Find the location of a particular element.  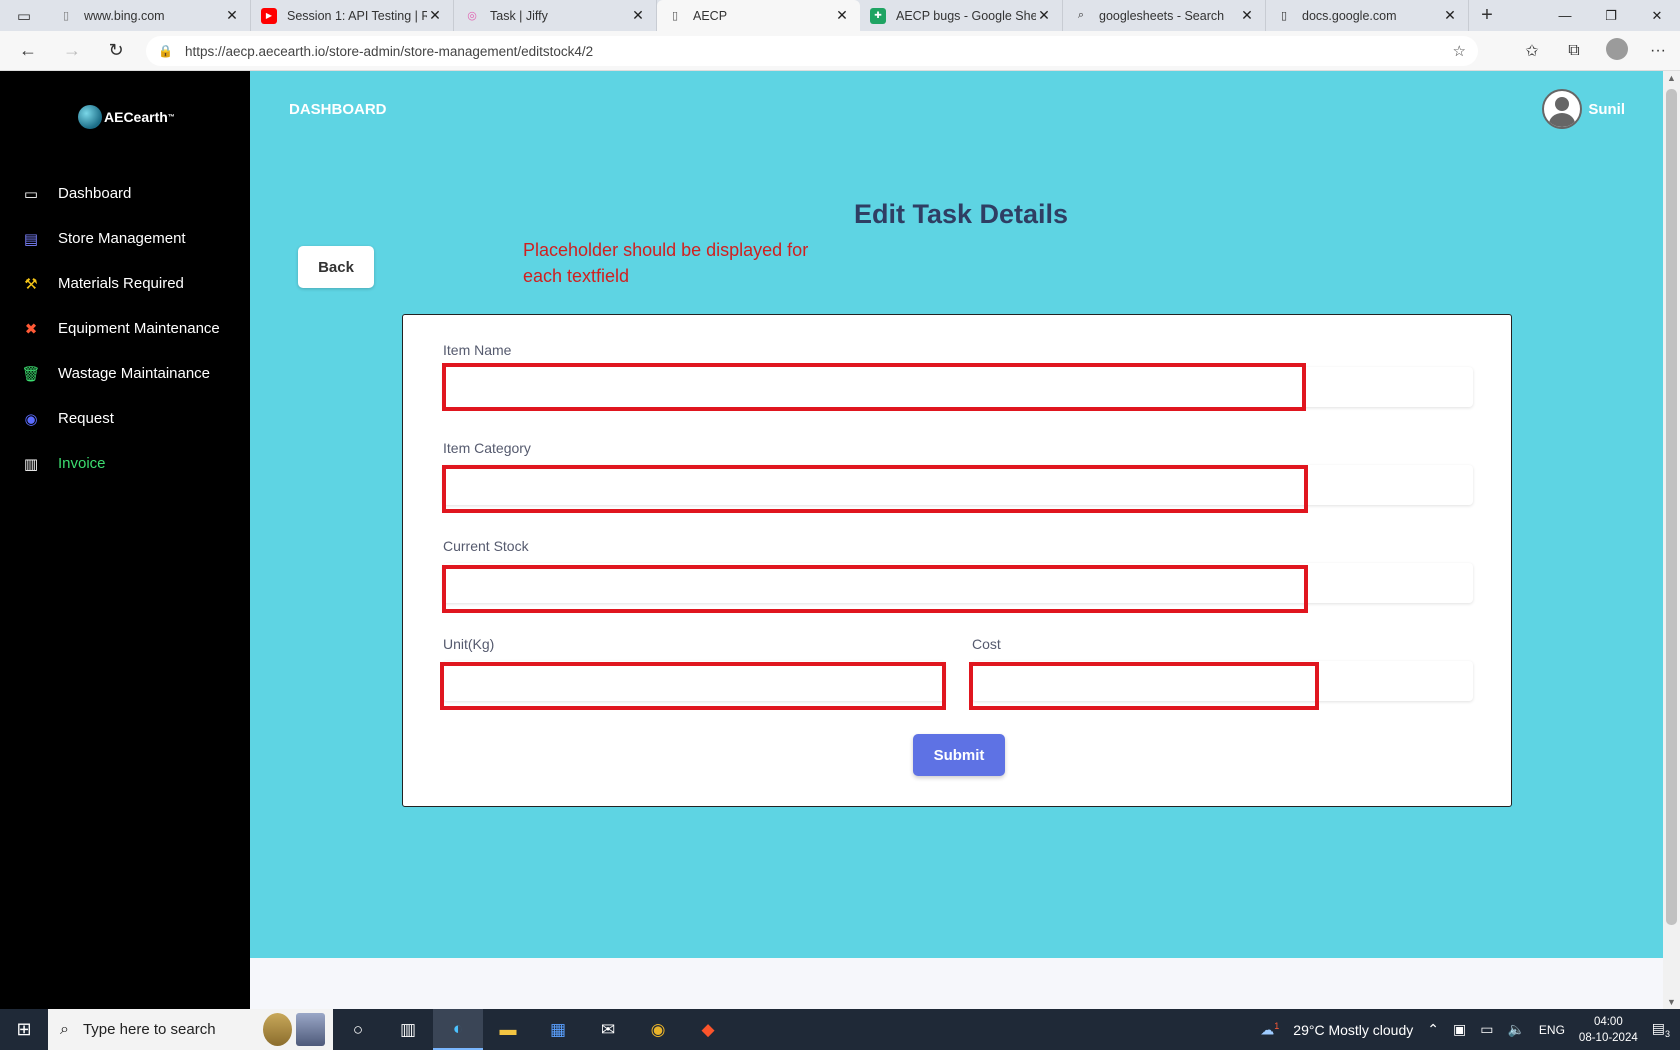

scrollbar-thumb is located at coordinates (1671, 507).